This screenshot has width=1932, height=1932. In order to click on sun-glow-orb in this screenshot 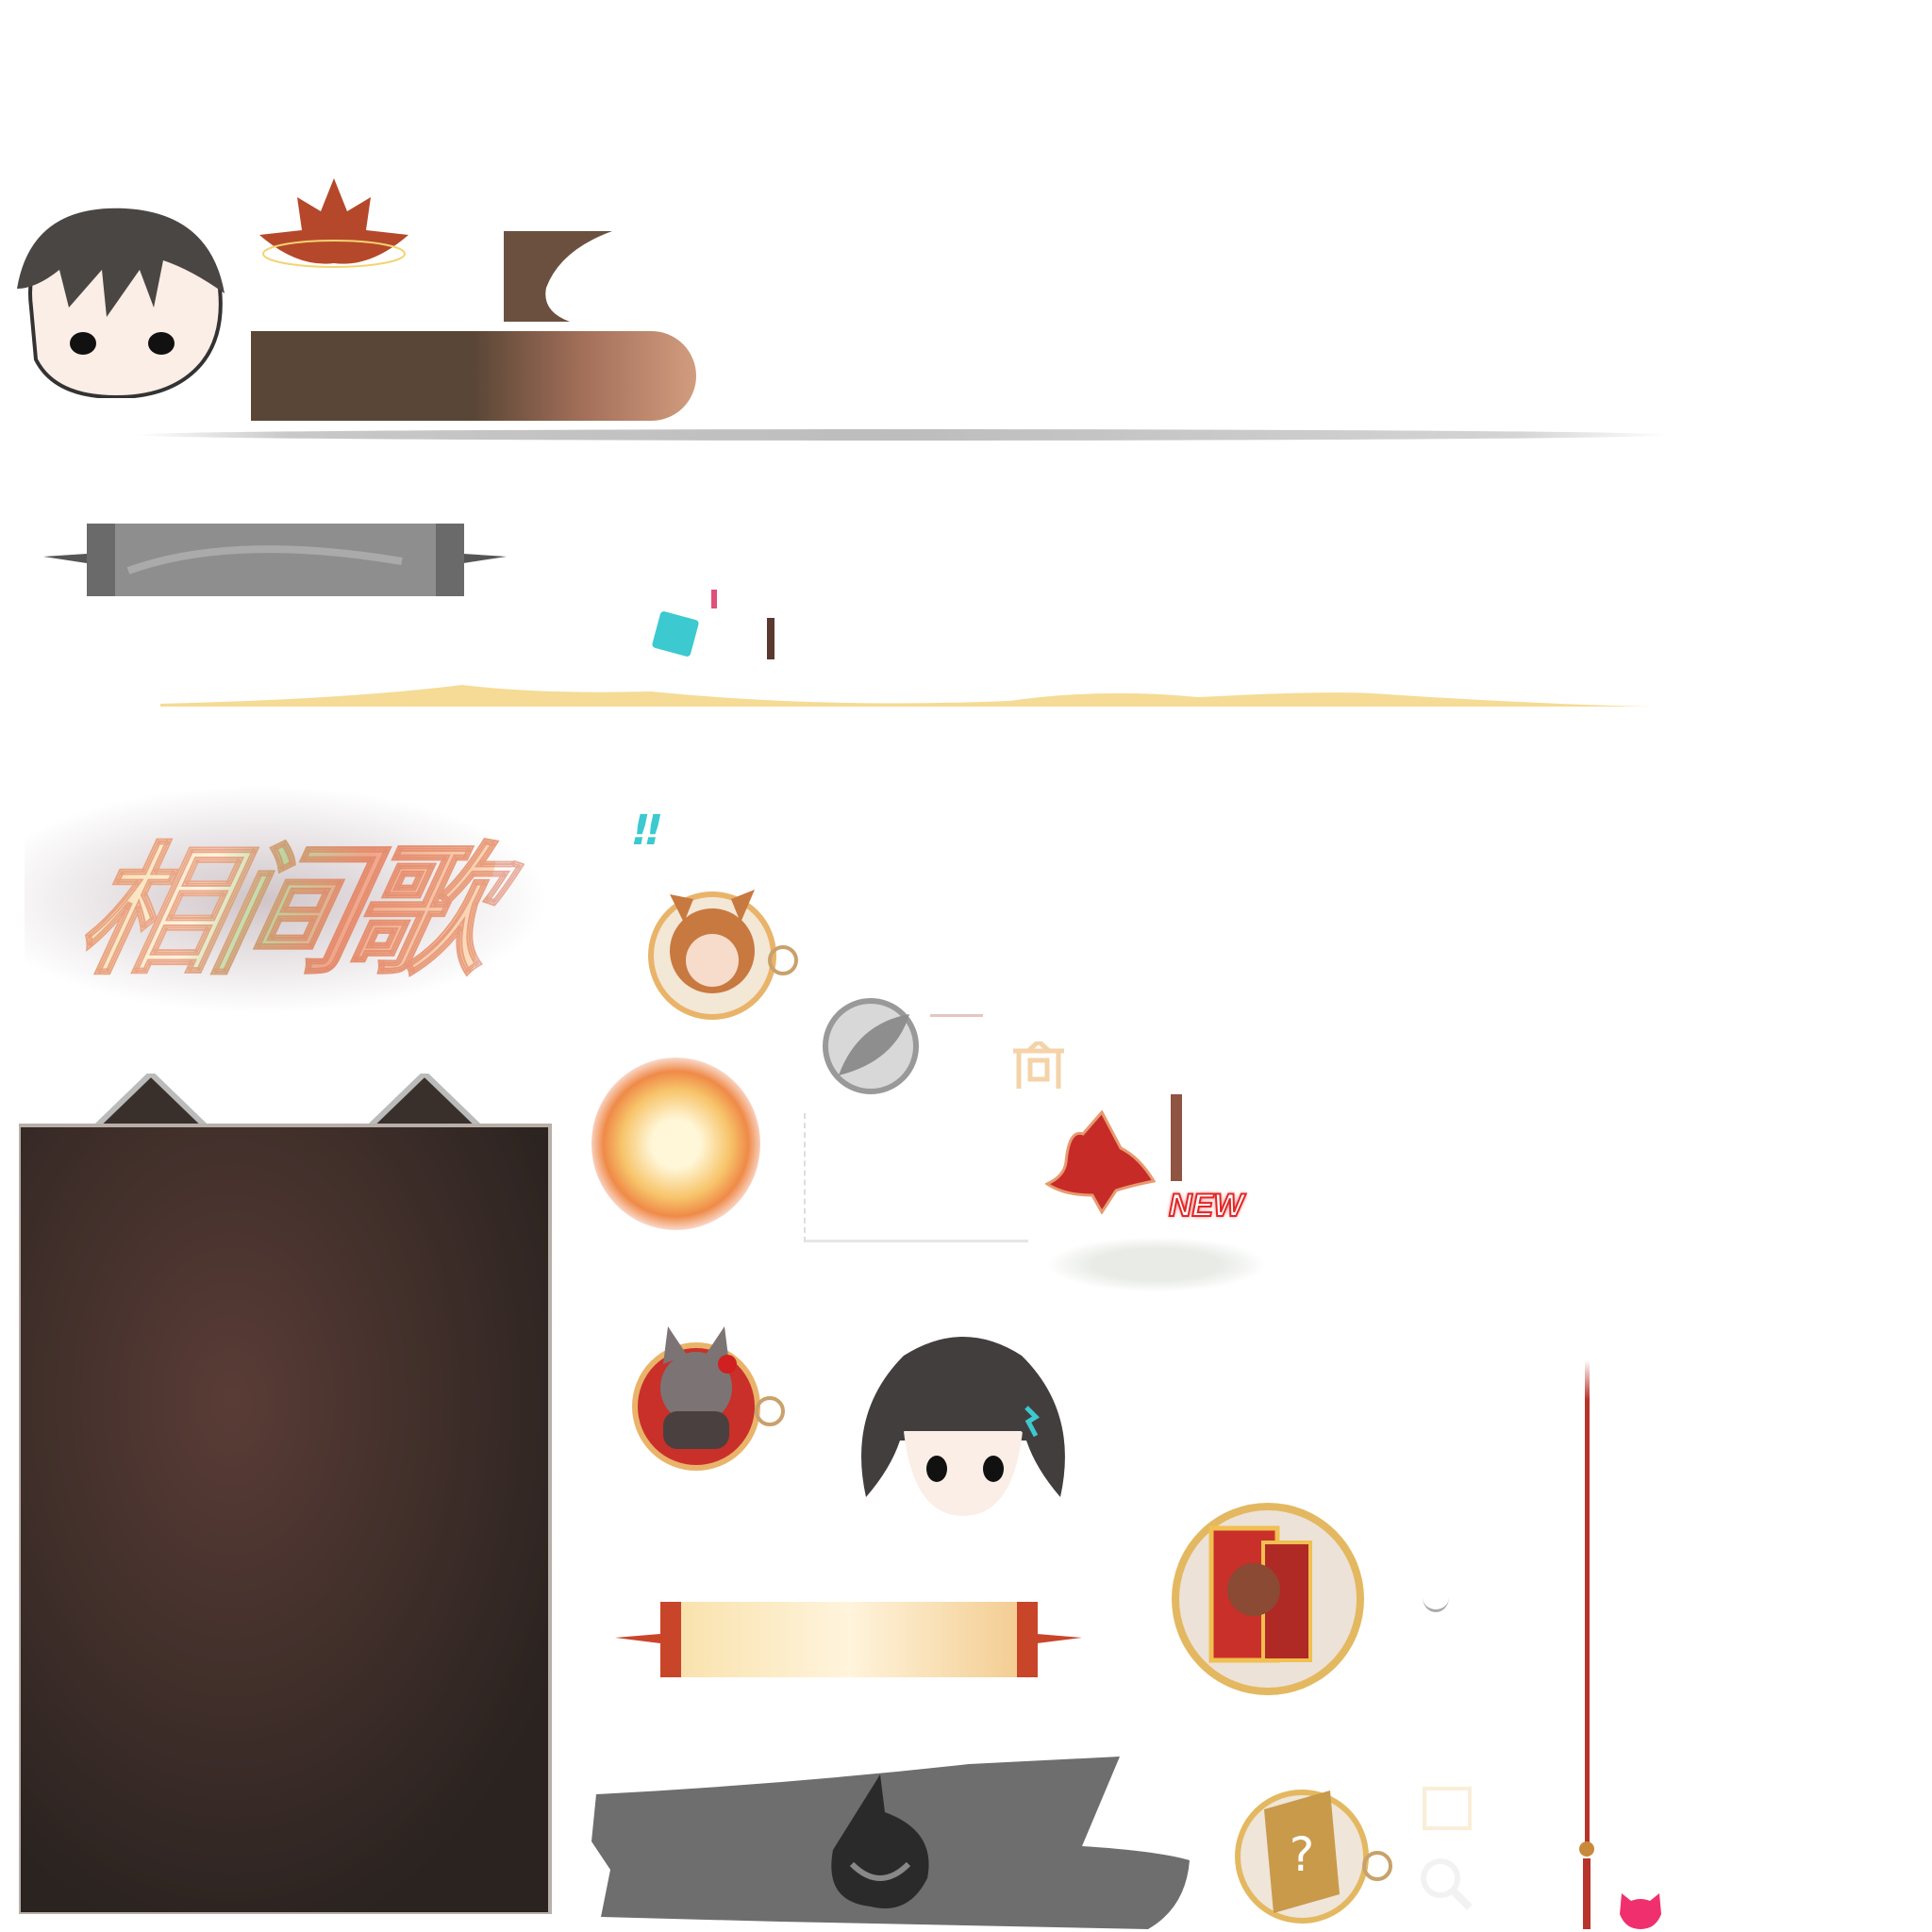, I will do `click(675, 1144)`.